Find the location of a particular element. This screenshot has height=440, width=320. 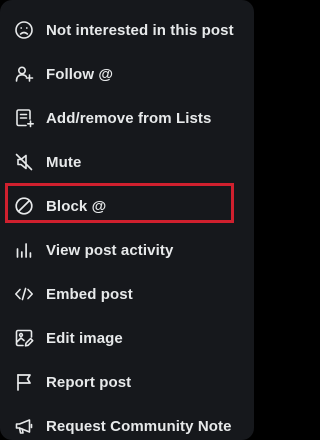

menu-item-follow: Follow @ is located at coordinates (127, 74).